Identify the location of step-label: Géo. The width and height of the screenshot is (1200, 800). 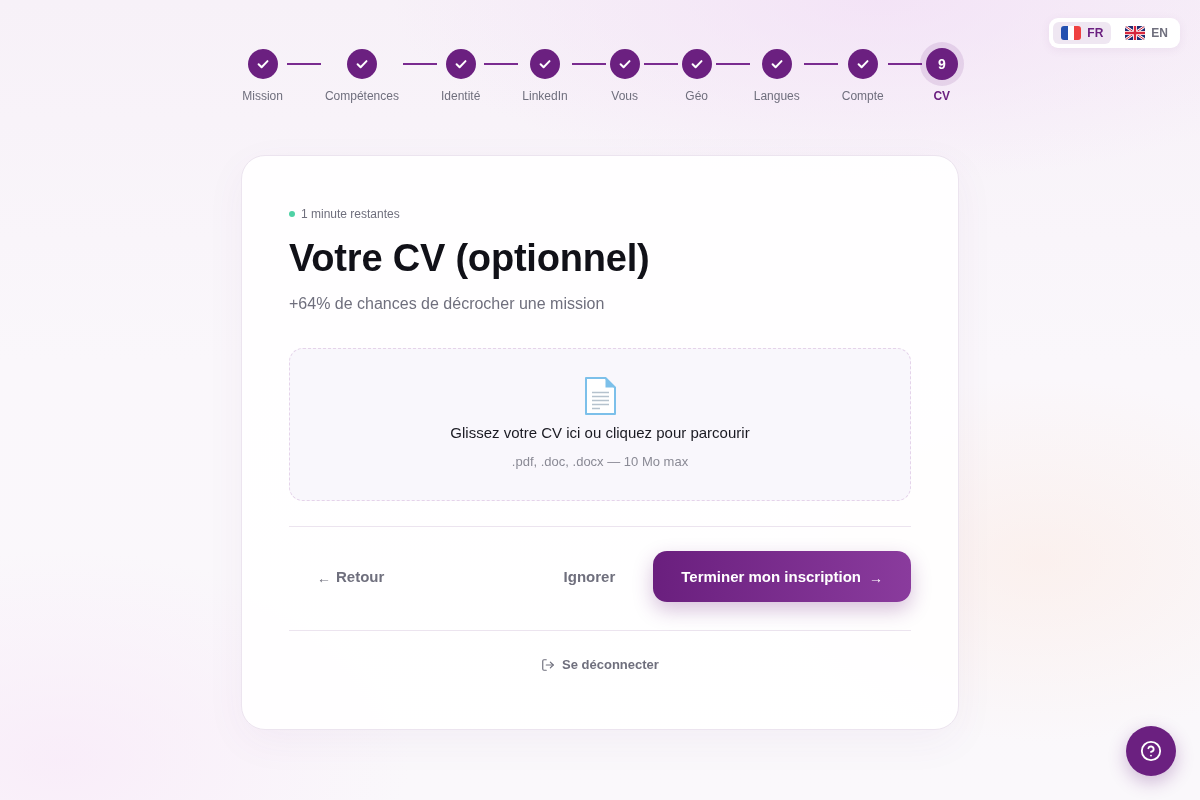
(697, 96).